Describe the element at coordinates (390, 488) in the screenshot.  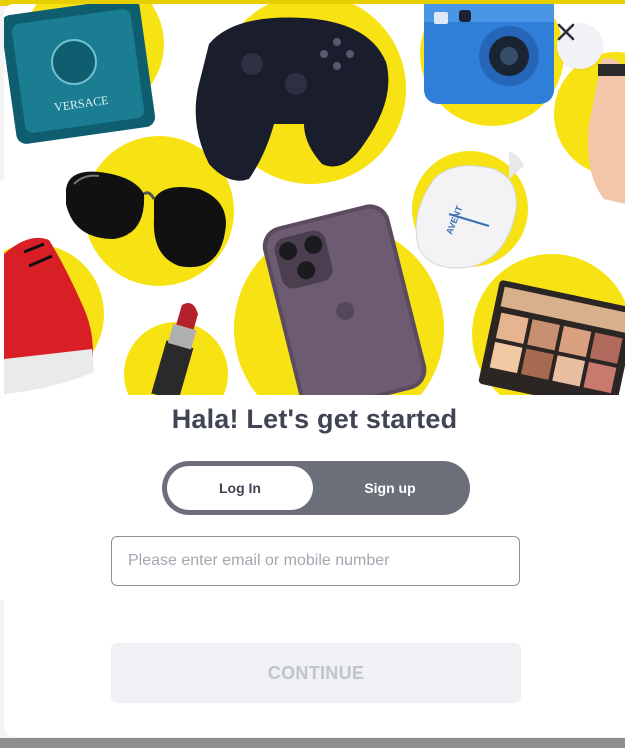
I see `signup-tab: Sign up` at that location.